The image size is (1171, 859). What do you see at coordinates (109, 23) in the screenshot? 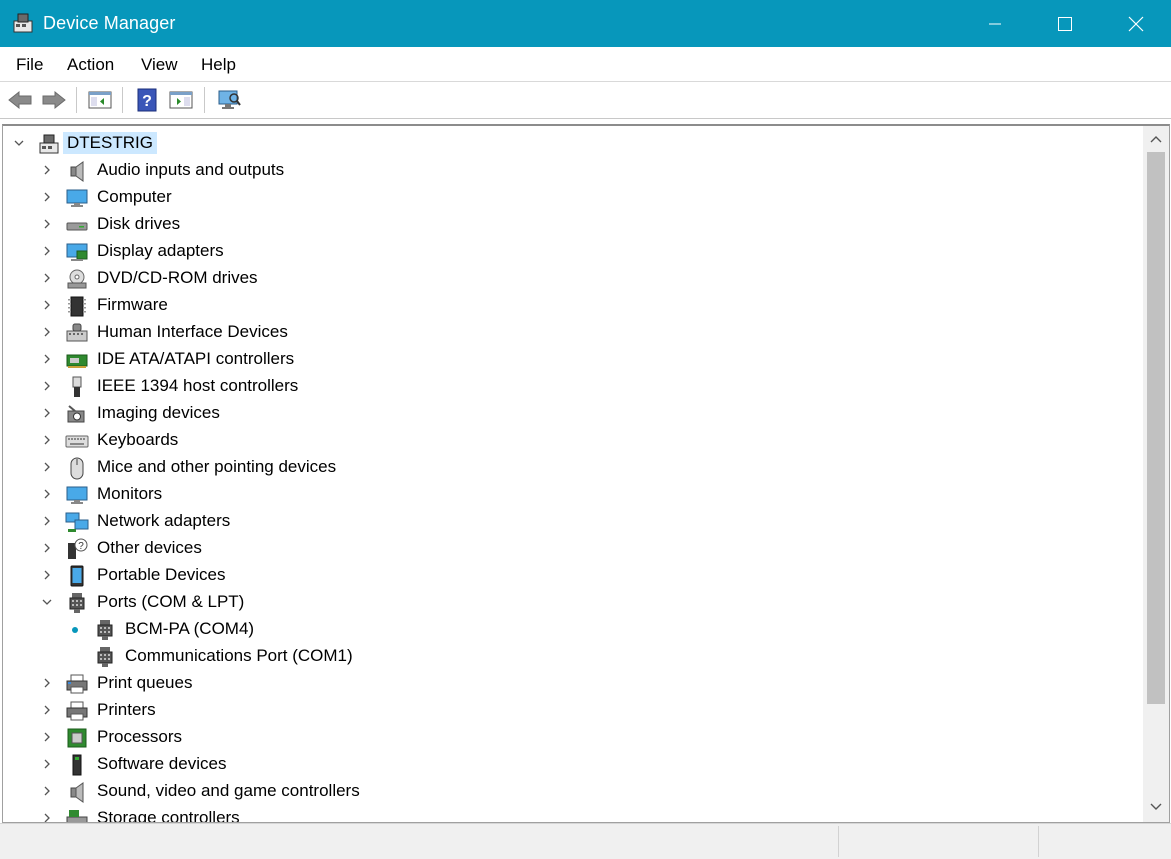
I see `window-title: Device Manager` at bounding box center [109, 23].